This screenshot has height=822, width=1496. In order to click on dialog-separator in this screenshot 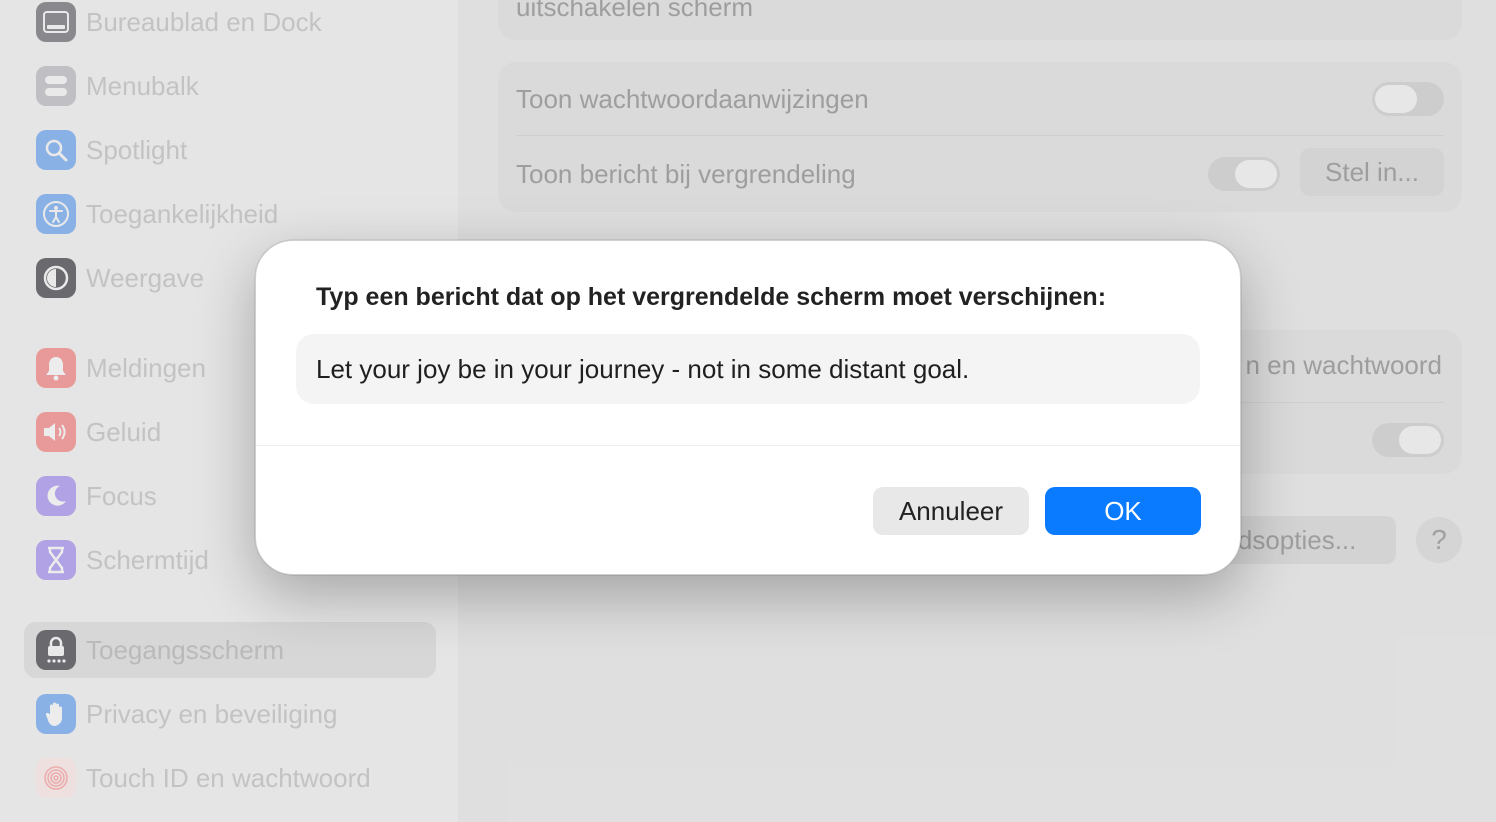, I will do `click(748, 445)`.